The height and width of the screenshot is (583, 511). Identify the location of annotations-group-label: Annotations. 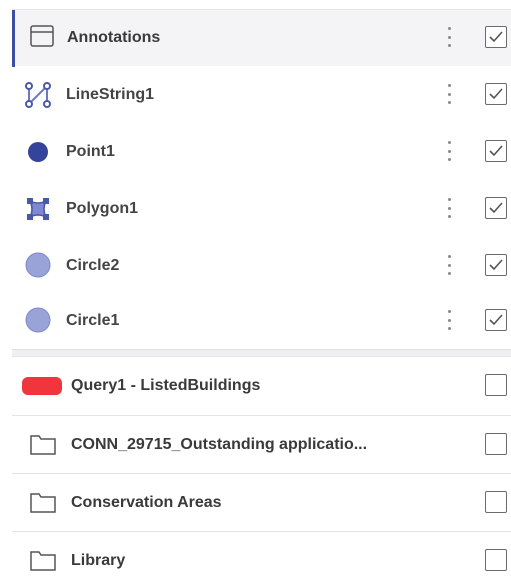
(114, 37).